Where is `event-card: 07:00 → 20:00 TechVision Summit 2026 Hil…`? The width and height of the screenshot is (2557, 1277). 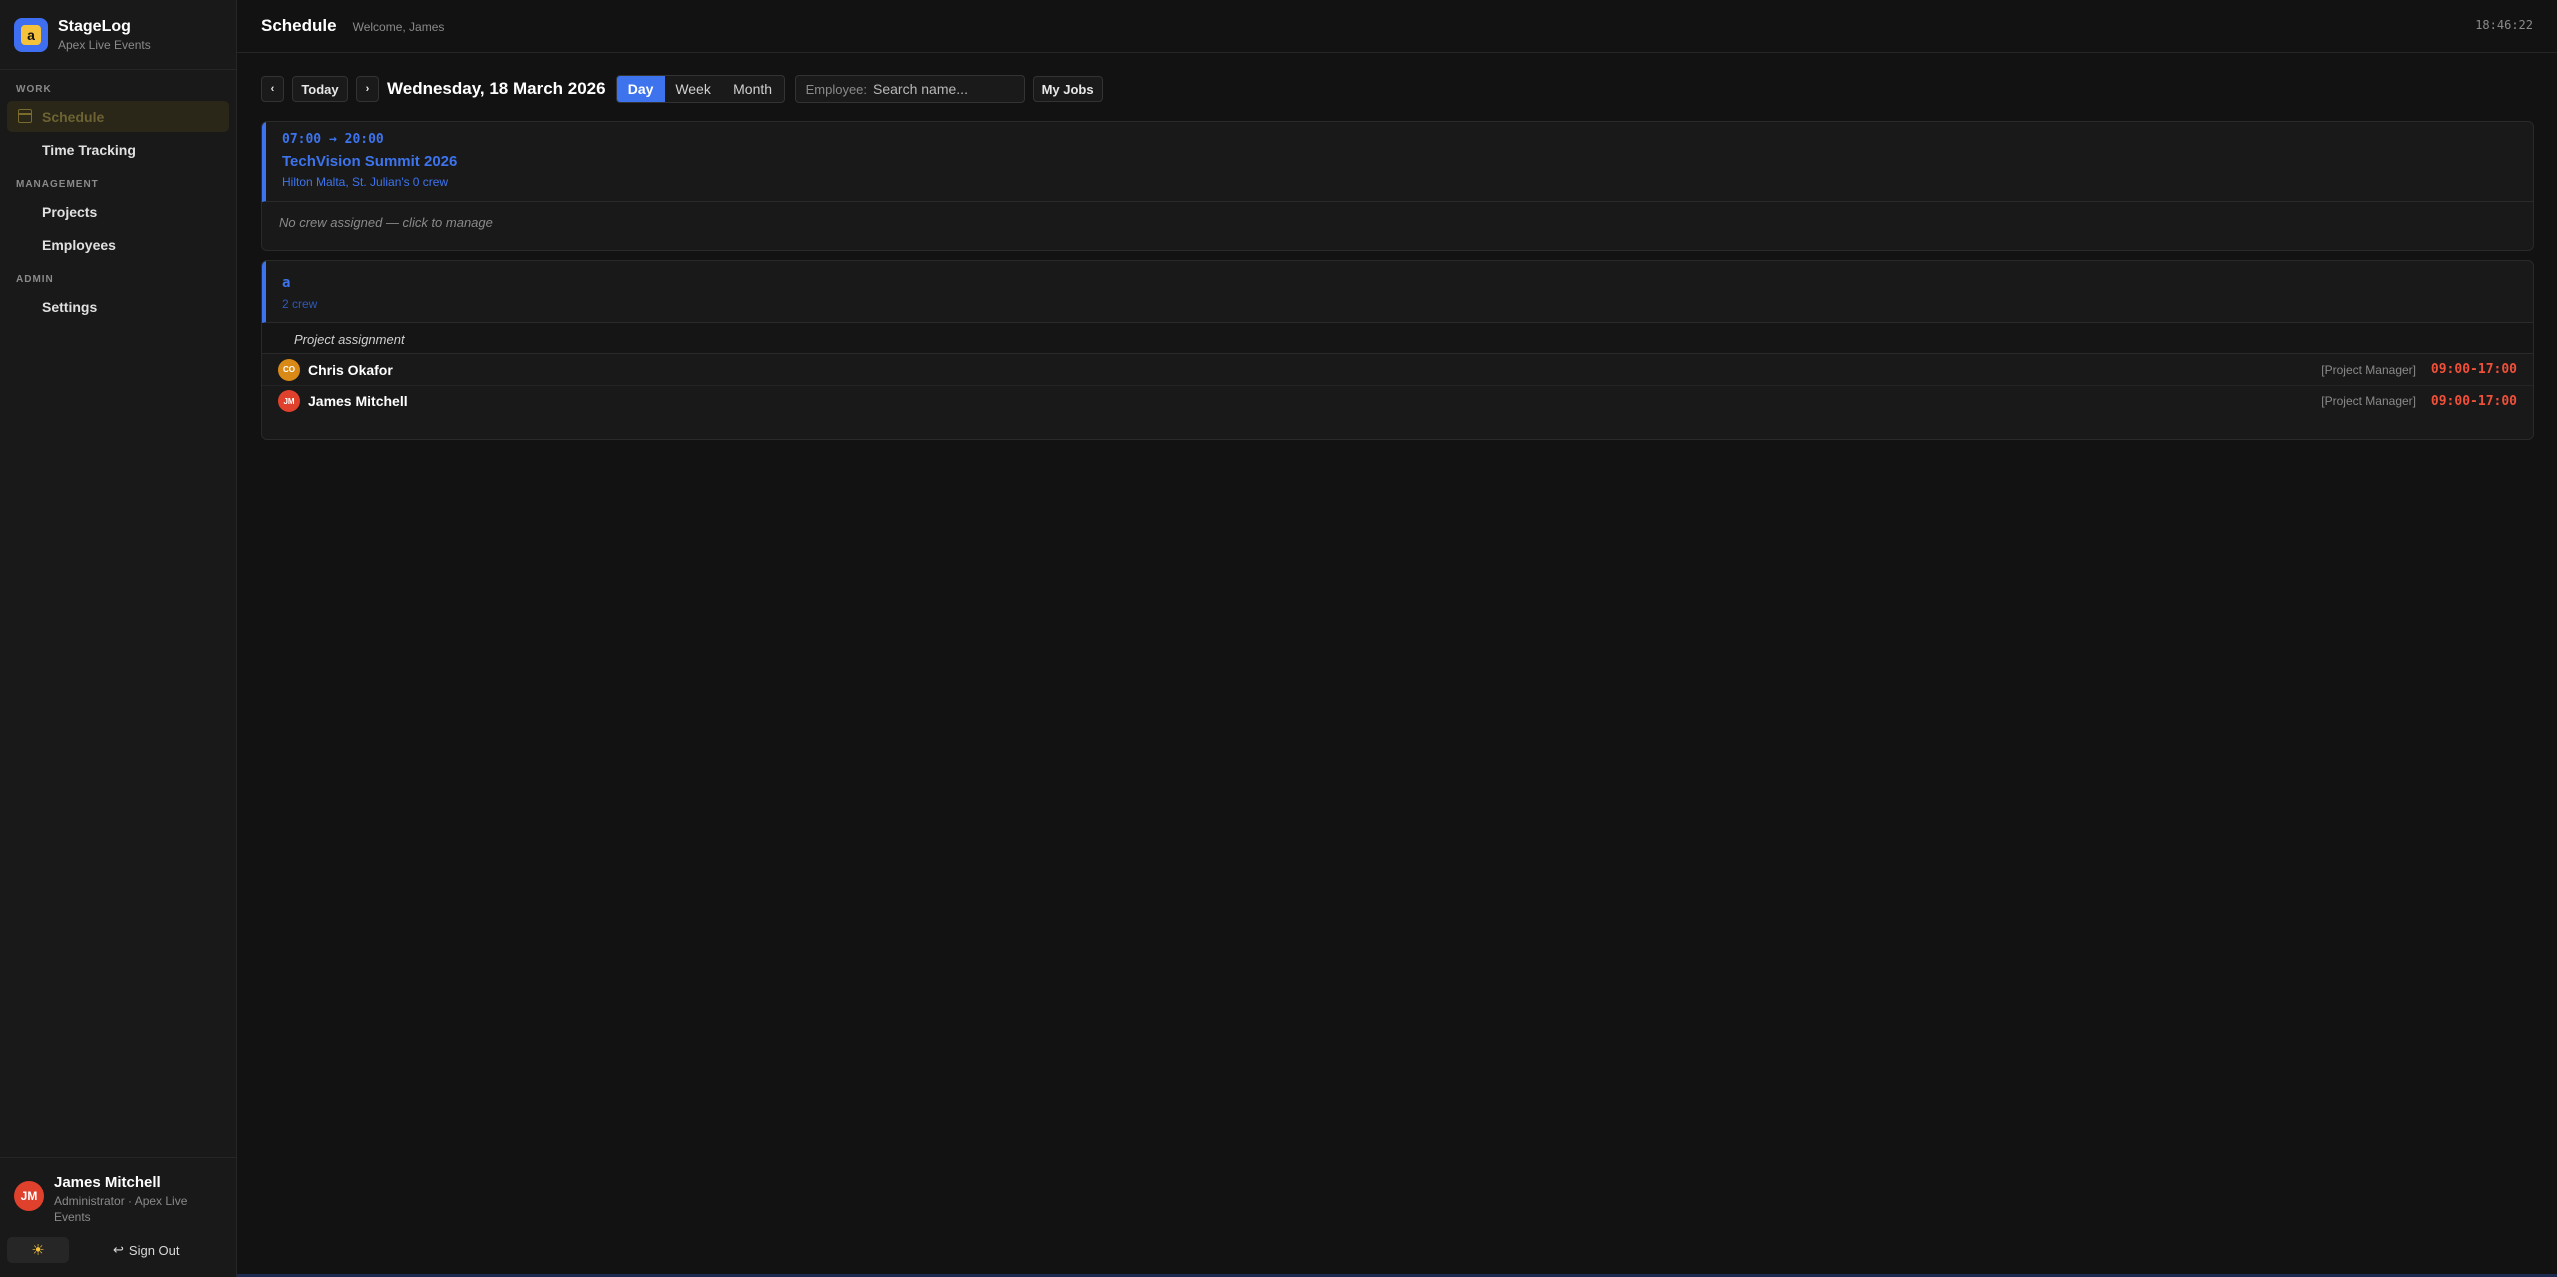 event-card: 07:00 → 20:00 TechVision Summit 2026 Hil… is located at coordinates (1397, 186).